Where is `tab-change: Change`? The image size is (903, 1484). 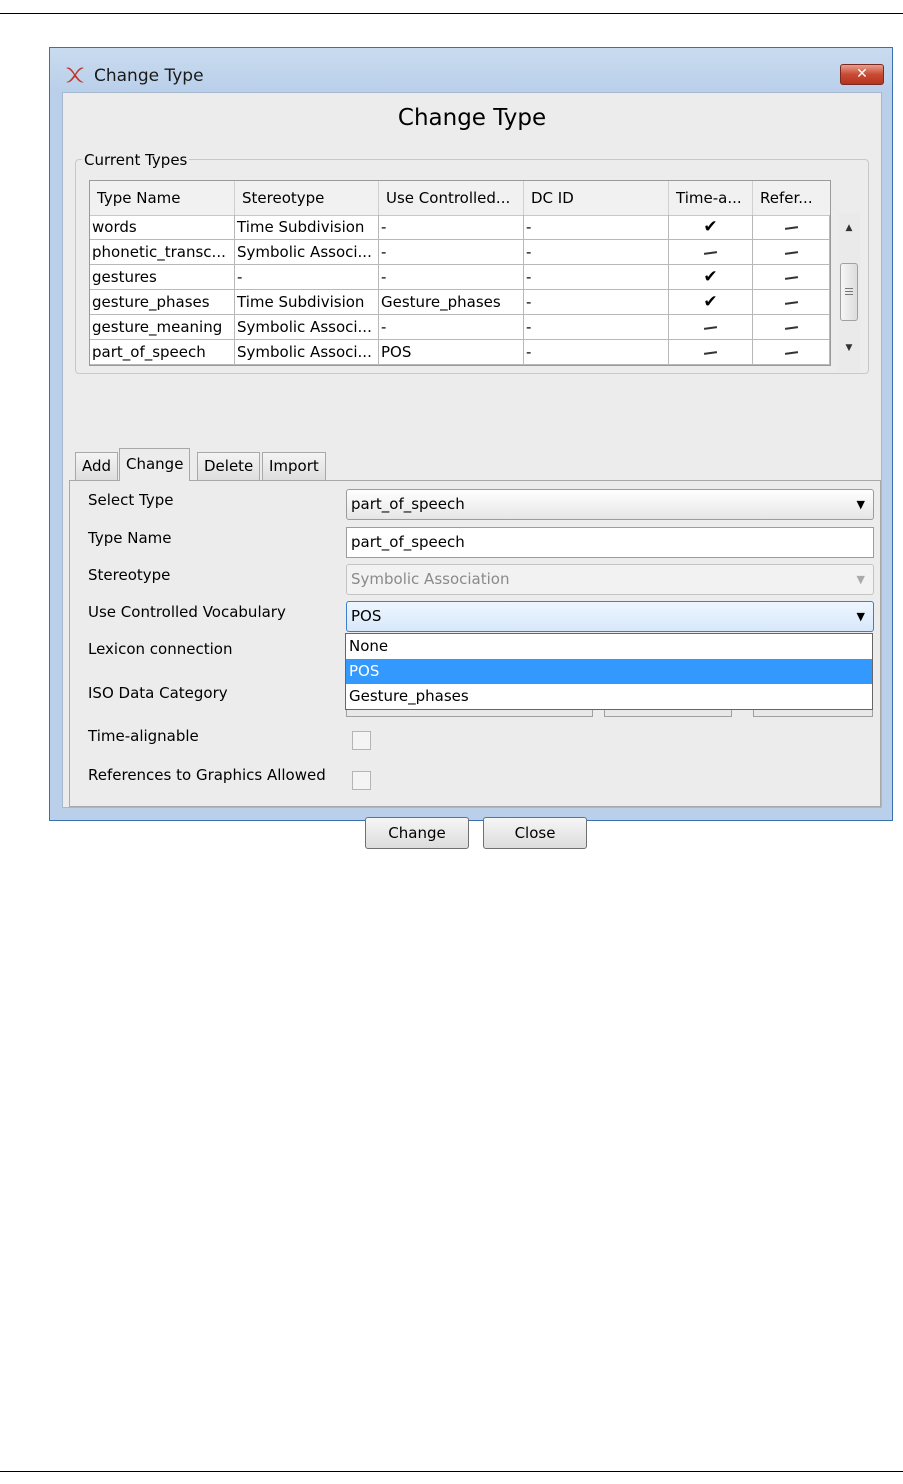
tab-change: Change is located at coordinates (155, 464).